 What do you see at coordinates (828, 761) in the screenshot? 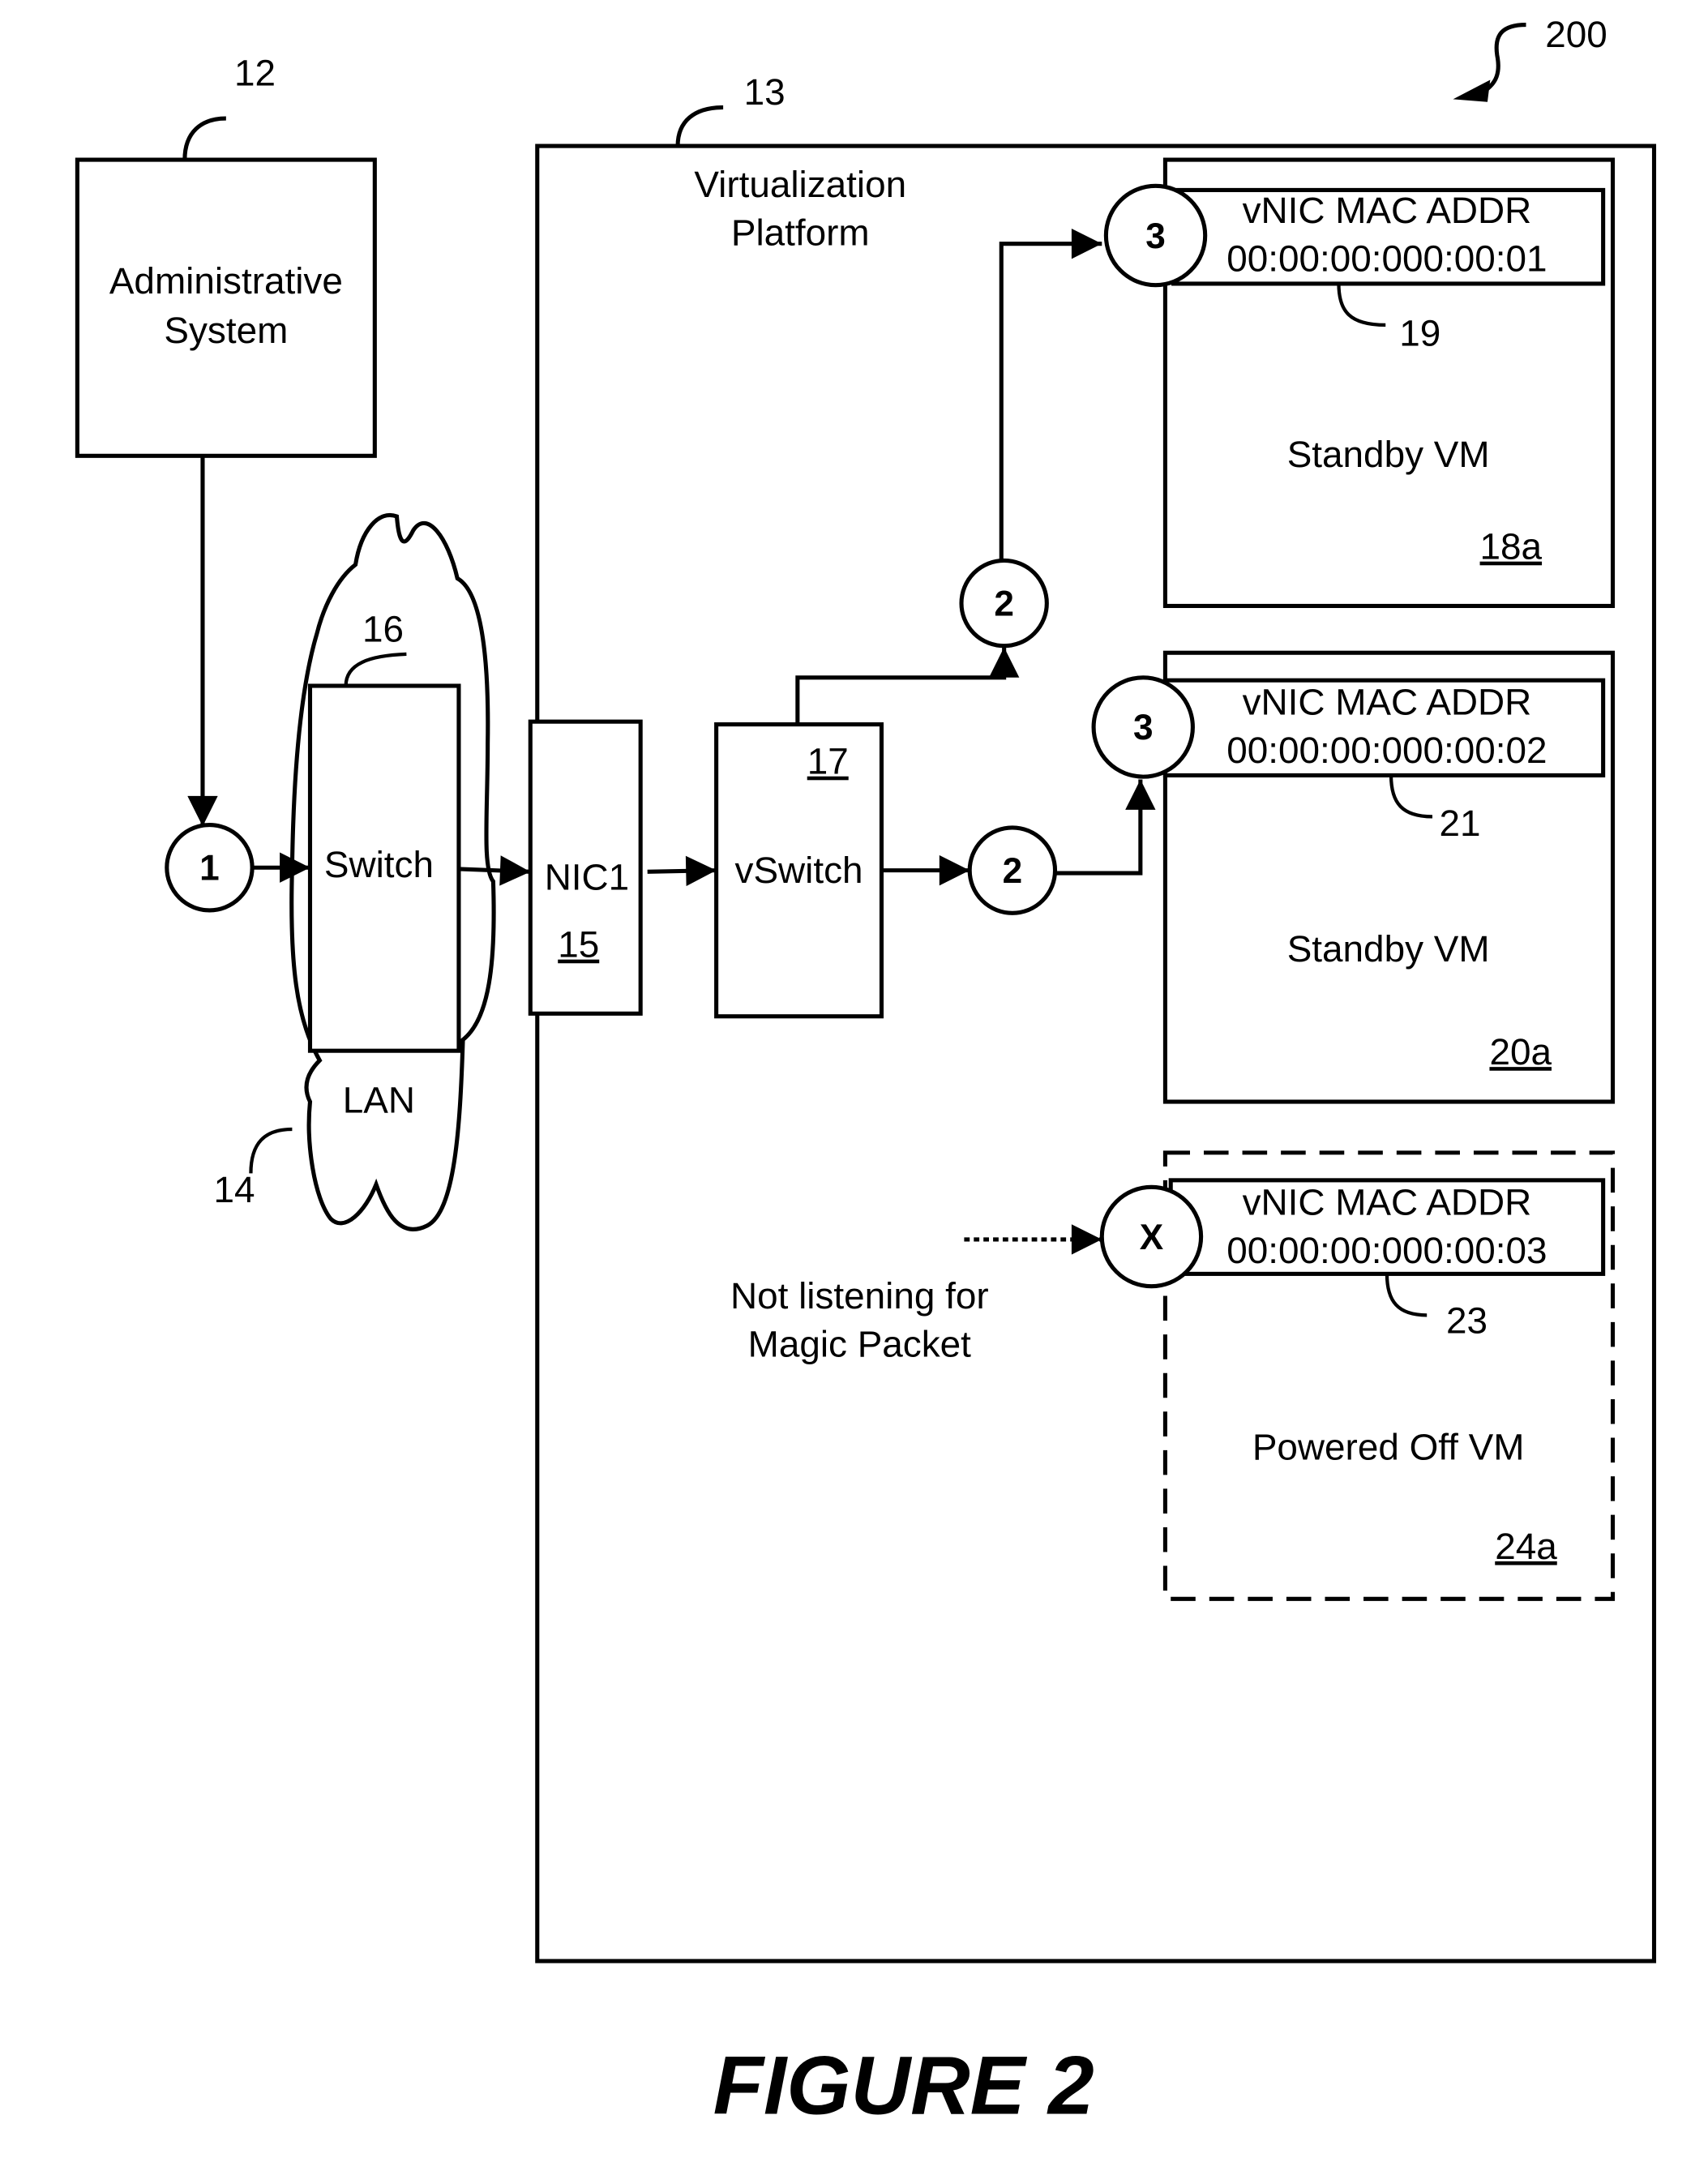
I see `ref-17: 17` at bounding box center [828, 761].